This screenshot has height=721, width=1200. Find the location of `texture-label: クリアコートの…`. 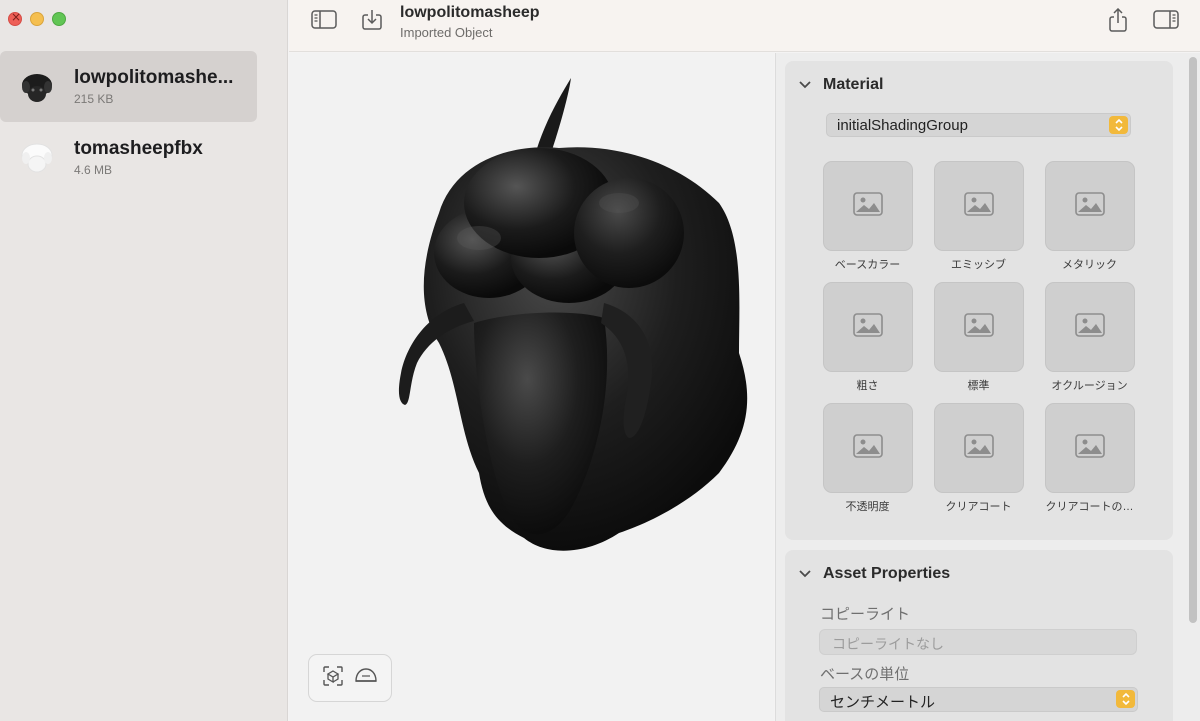

texture-label: クリアコートの… is located at coordinates (1089, 507).